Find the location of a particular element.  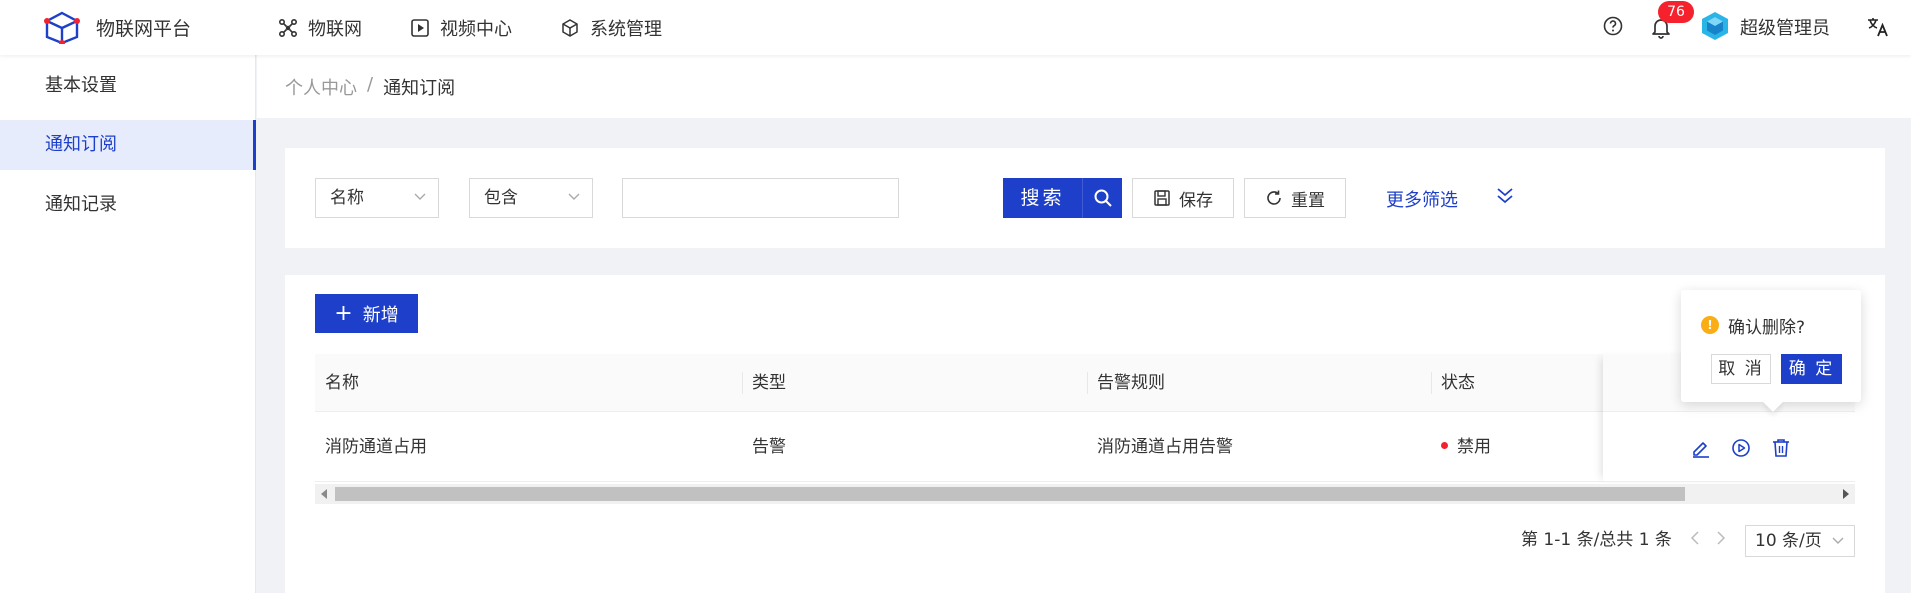

breadcrumb-current: 通知订阅 is located at coordinates (419, 88).